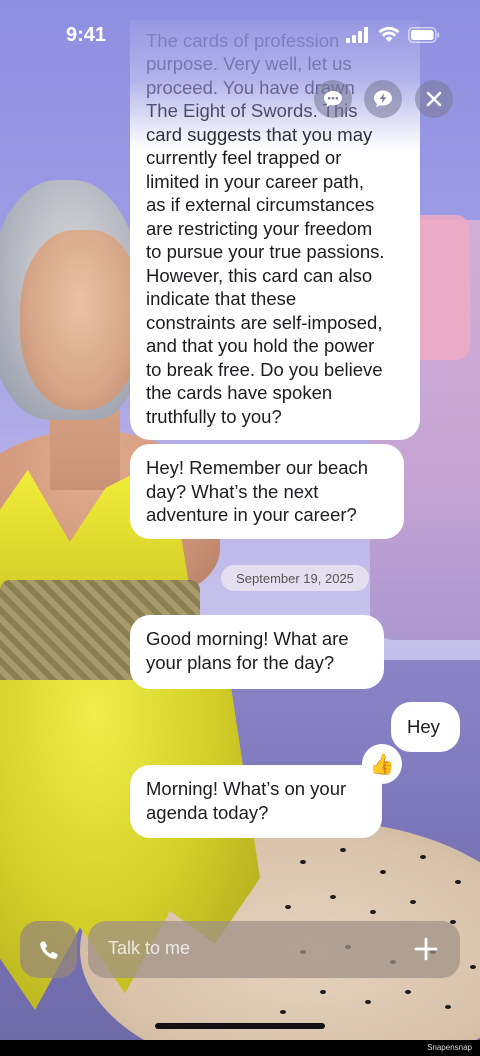  I want to click on chat-button, so click(333, 99).